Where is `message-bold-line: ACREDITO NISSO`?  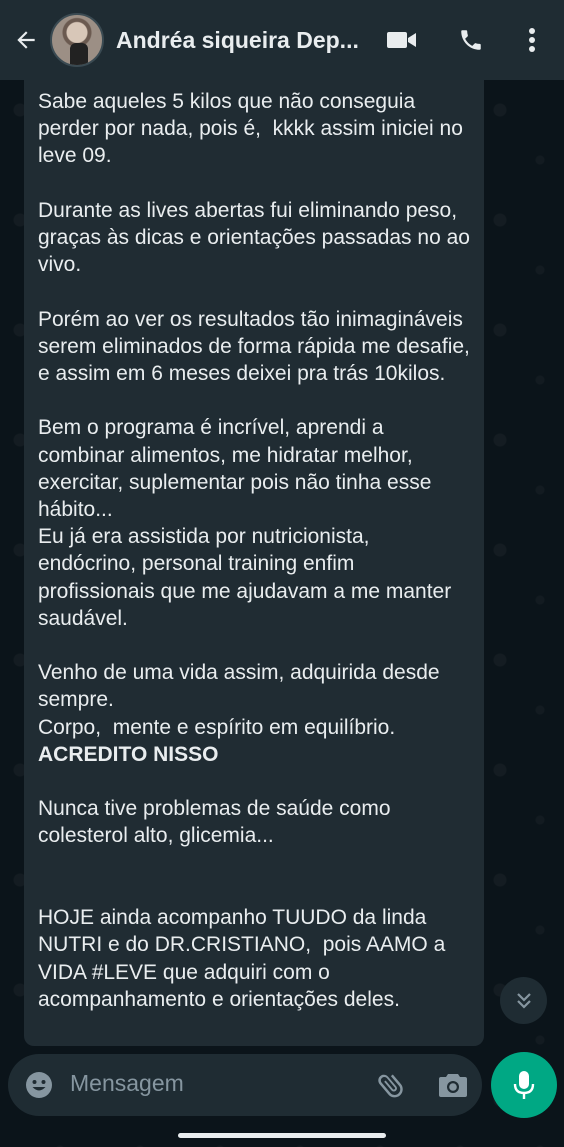
message-bold-line: ACREDITO NISSO is located at coordinates (128, 754).